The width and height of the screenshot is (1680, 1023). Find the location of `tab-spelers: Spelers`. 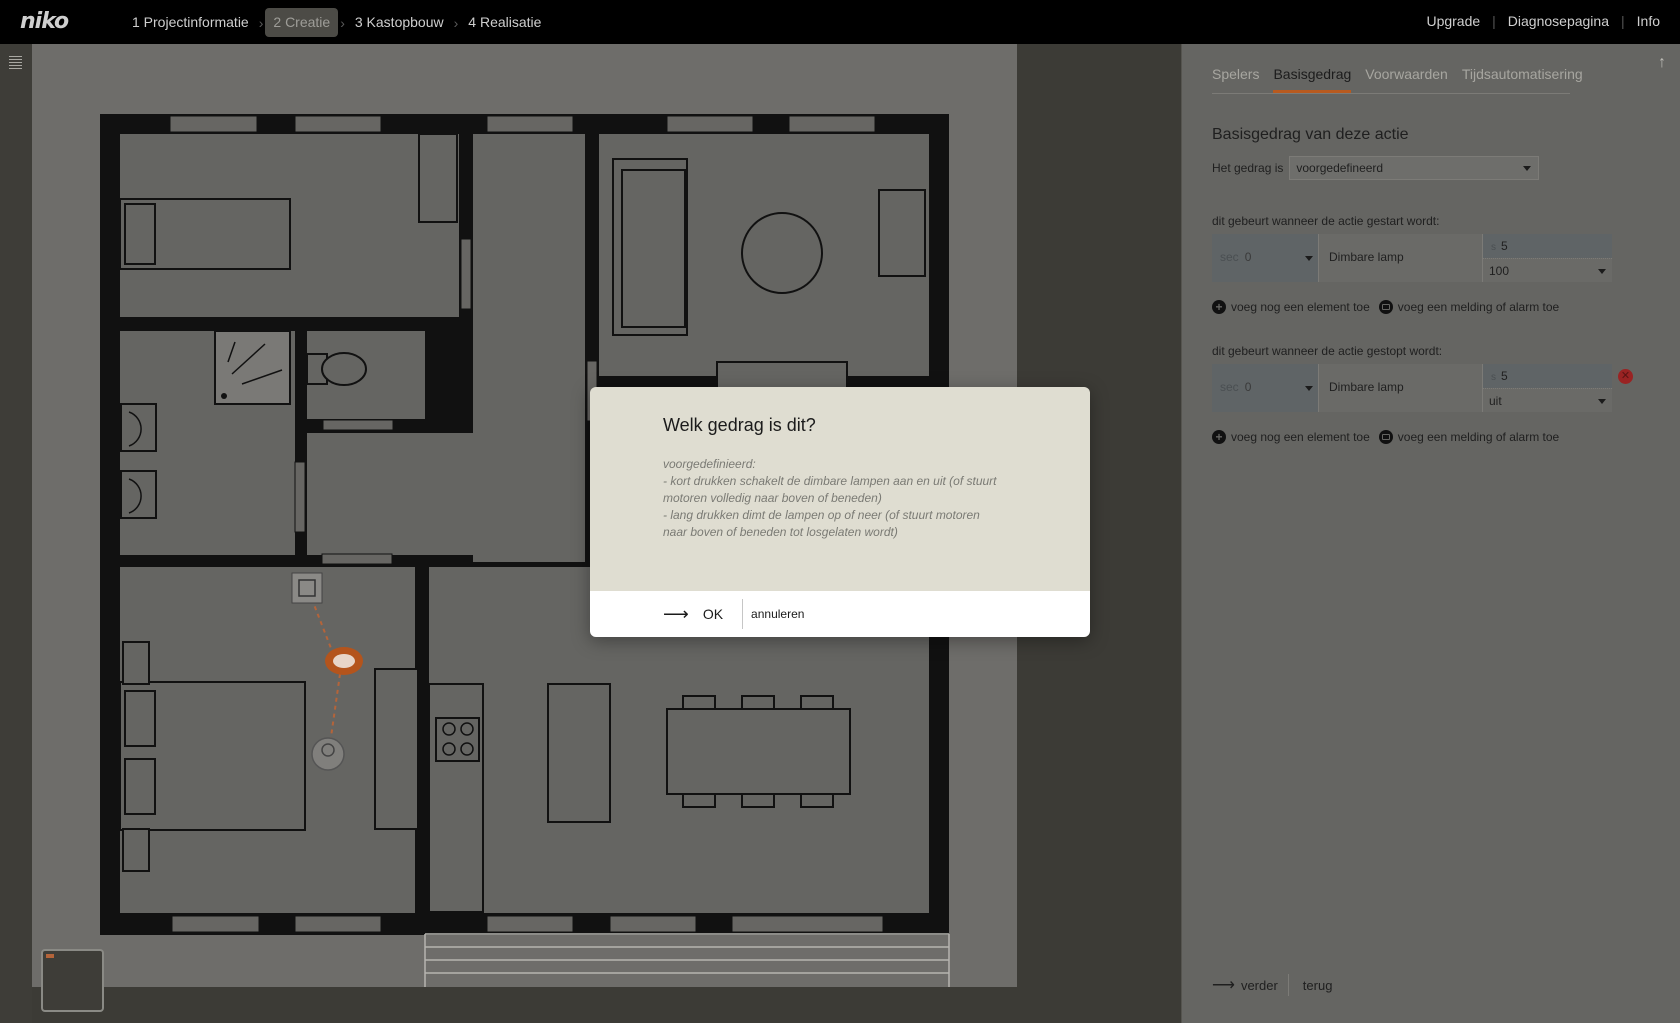

tab-spelers: Spelers is located at coordinates (1235, 79).